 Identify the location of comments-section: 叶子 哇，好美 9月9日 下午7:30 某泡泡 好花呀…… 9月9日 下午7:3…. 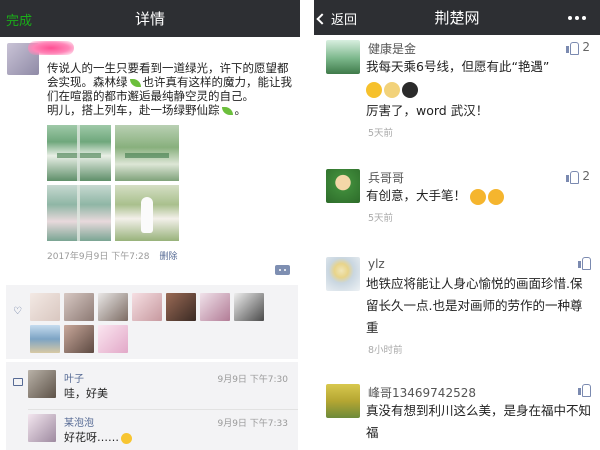
(152, 406).